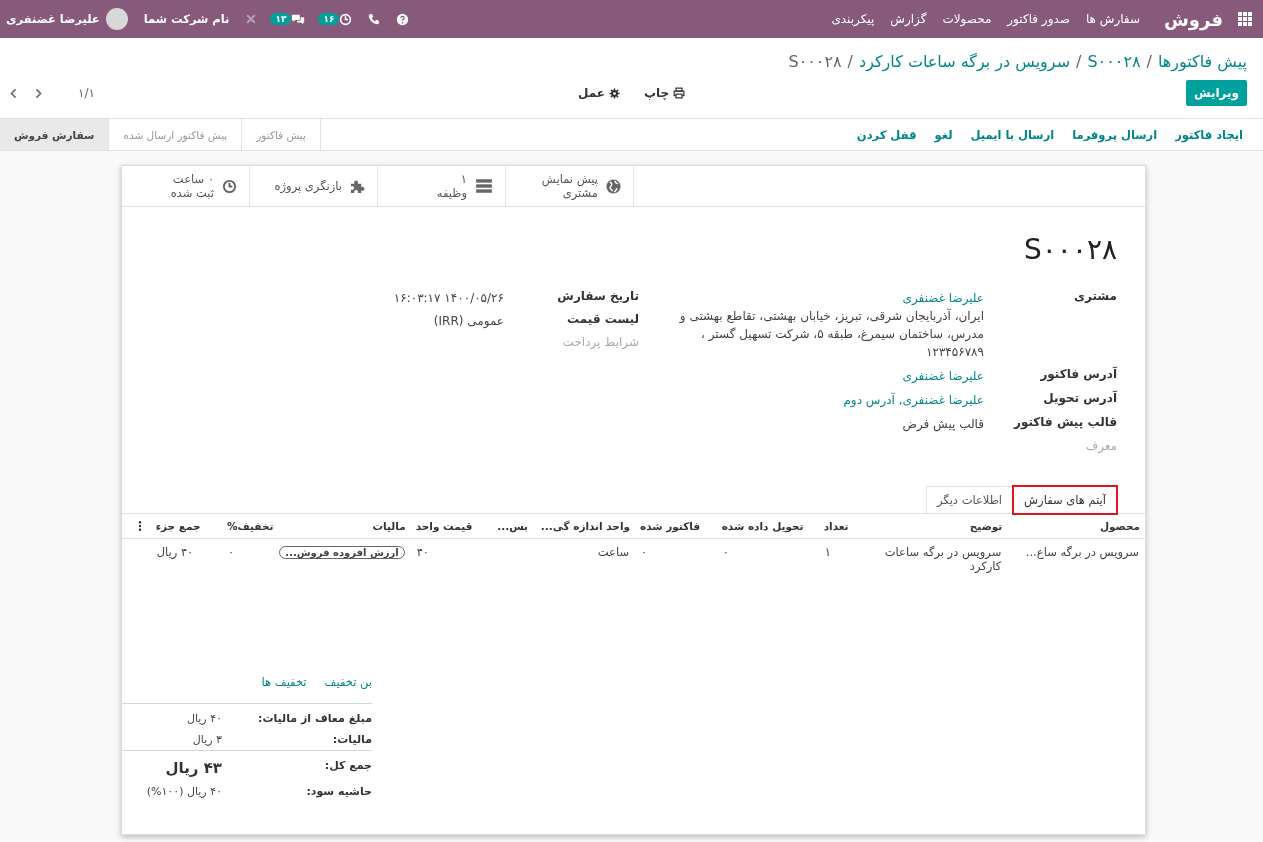 Image resolution: width=1263 pixels, height=842 pixels. What do you see at coordinates (451, 193) in the screenshot?
I see `smart-button-text: وظیفه` at bounding box center [451, 193].